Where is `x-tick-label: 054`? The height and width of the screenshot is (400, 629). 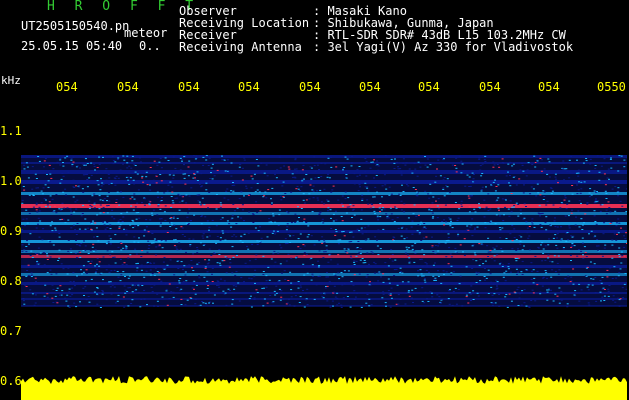 x-tick-label: 054 is located at coordinates (67, 87).